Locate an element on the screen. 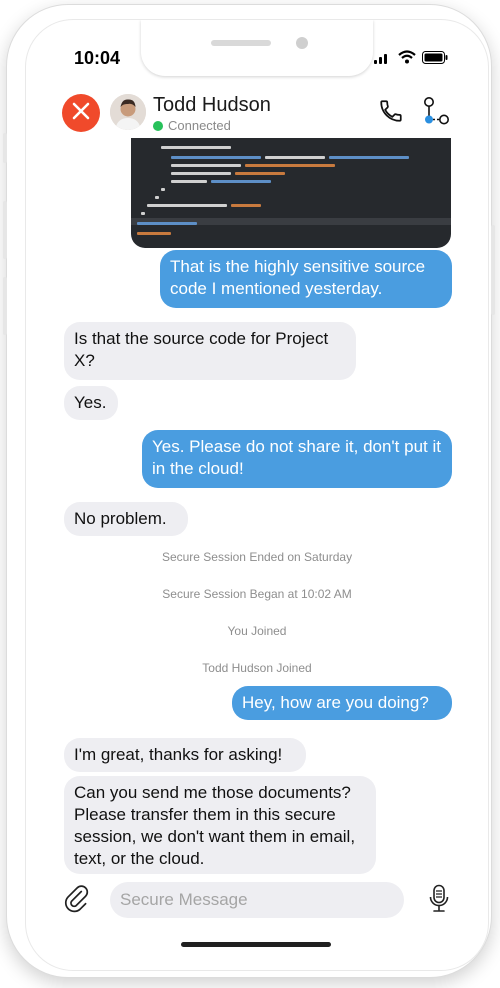 The height and width of the screenshot is (988, 500). voice-message-button is located at coordinates (439, 901).